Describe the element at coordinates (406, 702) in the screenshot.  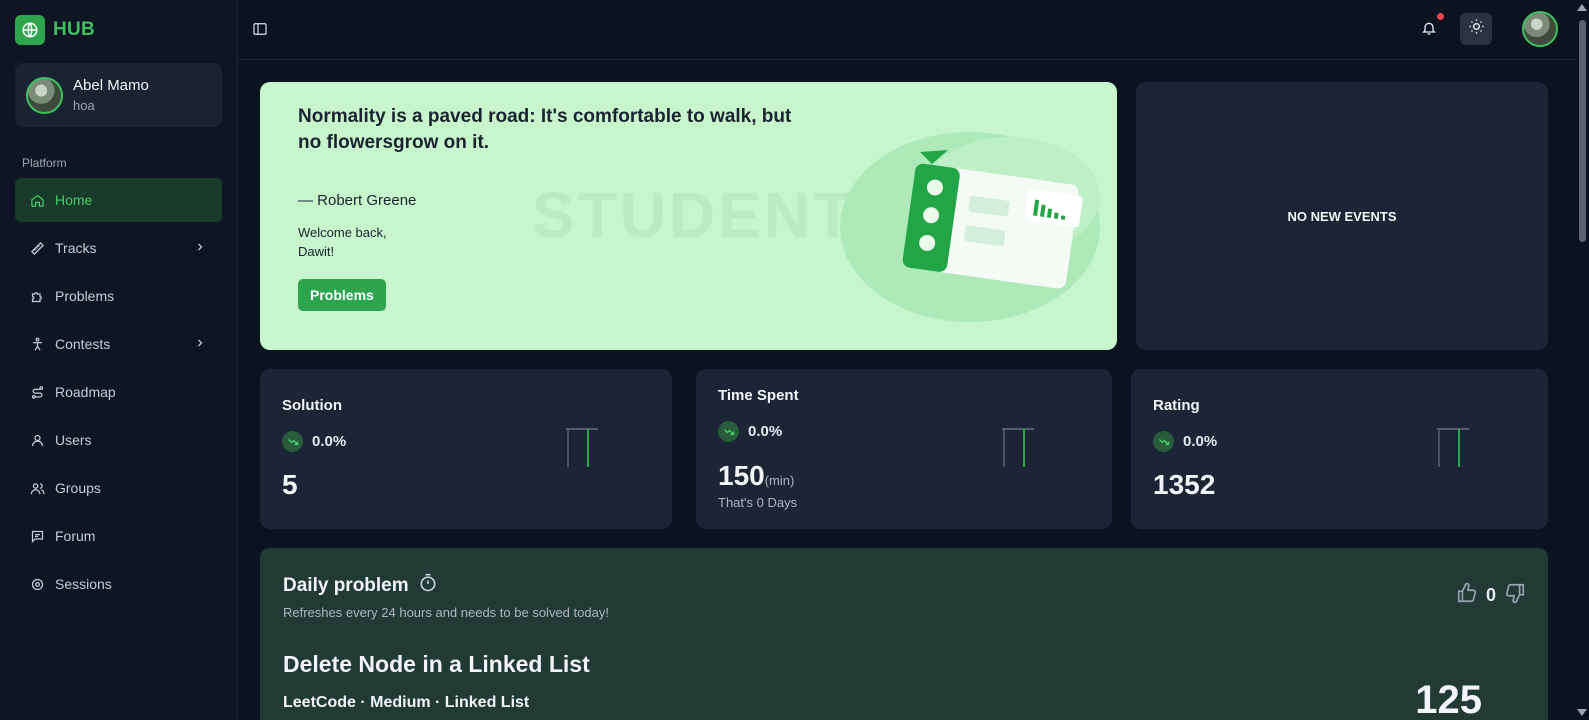
I see `problem-meta: LeetCode · Medium · Linked List` at that location.